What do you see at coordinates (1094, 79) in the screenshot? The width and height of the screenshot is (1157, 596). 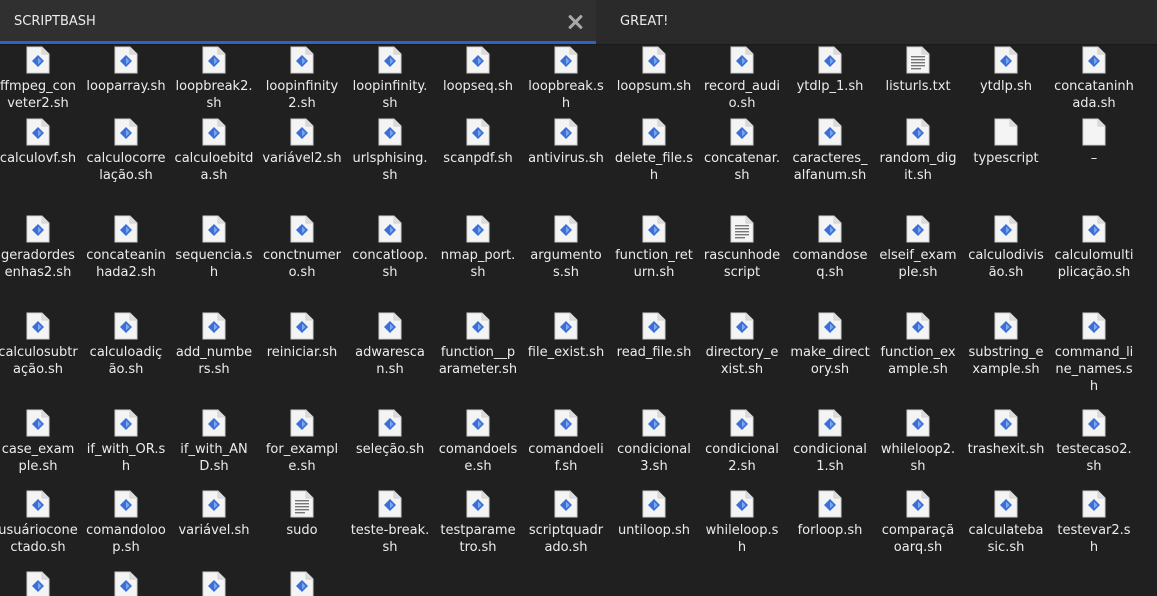 I see `file-item: concataninhada.sh` at bounding box center [1094, 79].